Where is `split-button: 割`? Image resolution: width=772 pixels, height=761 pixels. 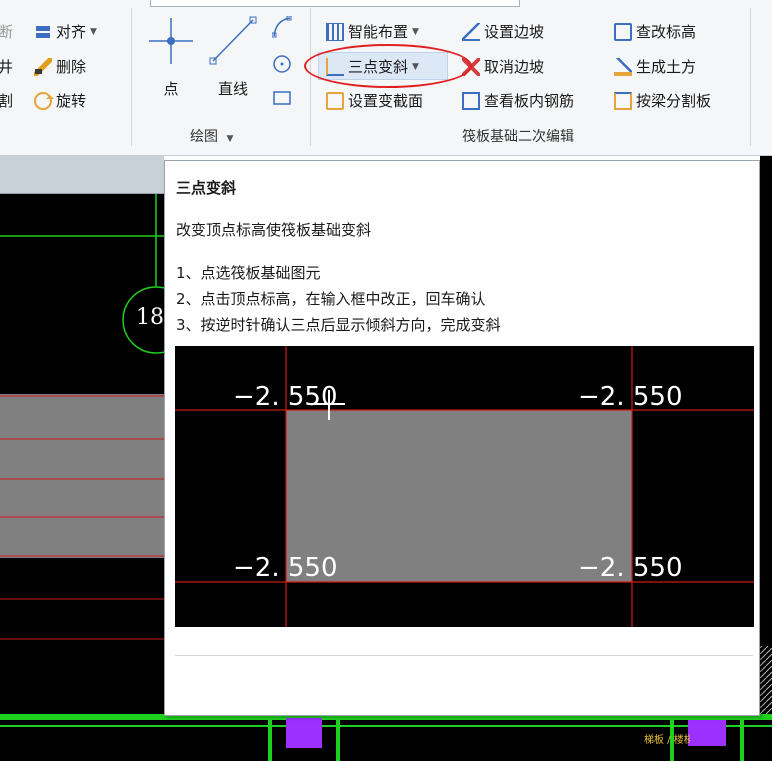 split-button: 割 is located at coordinates (6, 100).